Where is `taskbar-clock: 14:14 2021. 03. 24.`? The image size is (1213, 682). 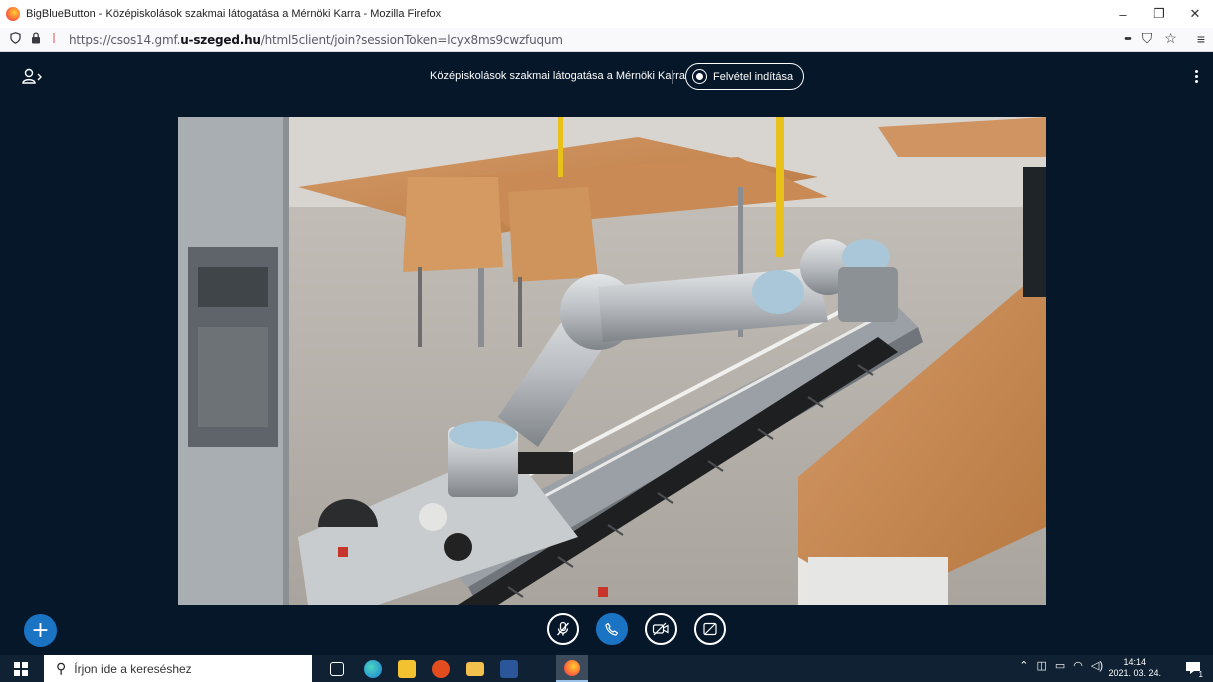 taskbar-clock: 14:14 2021. 03. 24. is located at coordinates (1134, 668).